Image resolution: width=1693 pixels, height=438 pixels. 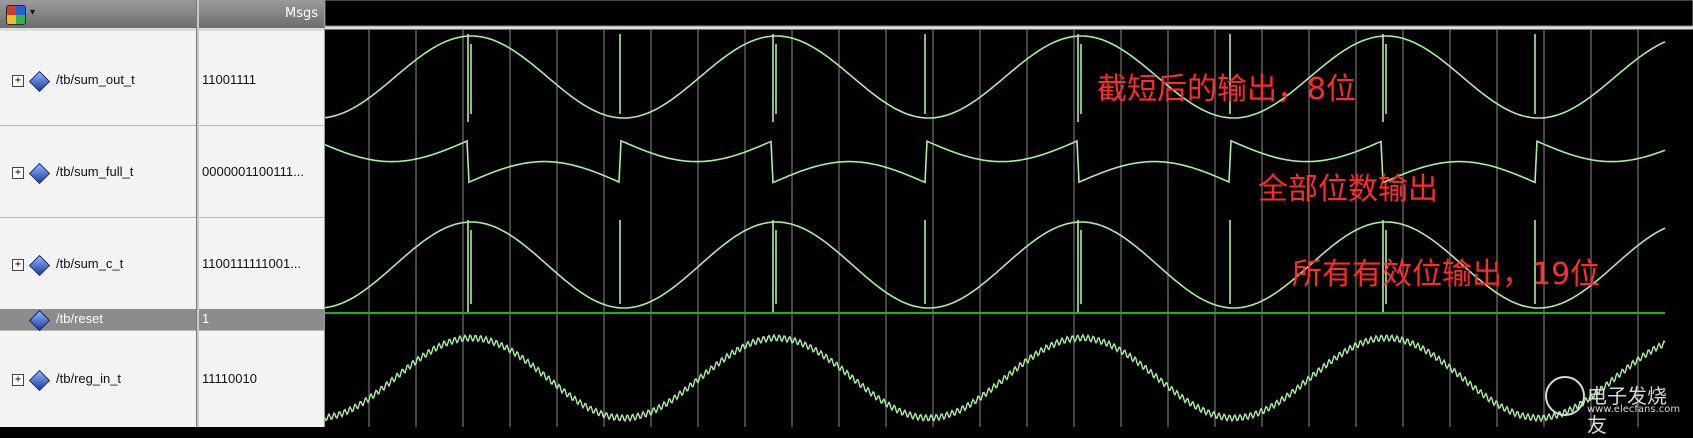 I want to click on value-row: 1, so click(x=261, y=320).